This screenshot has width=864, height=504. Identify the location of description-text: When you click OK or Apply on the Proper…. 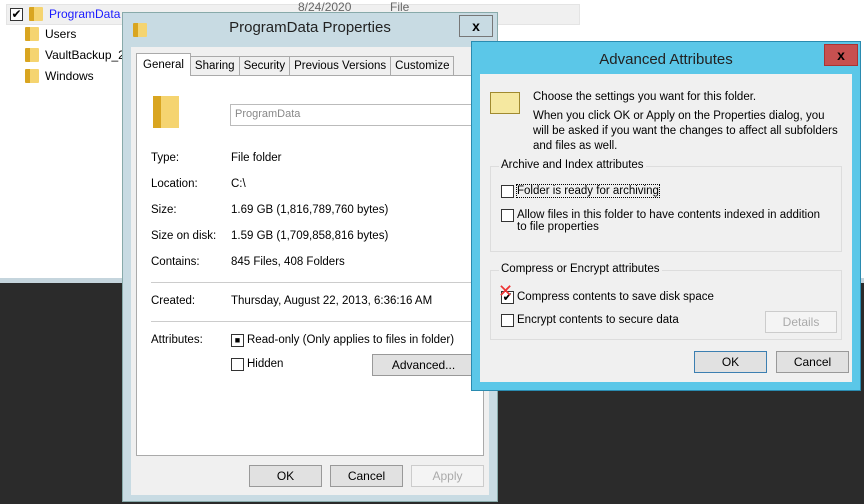
(685, 131).